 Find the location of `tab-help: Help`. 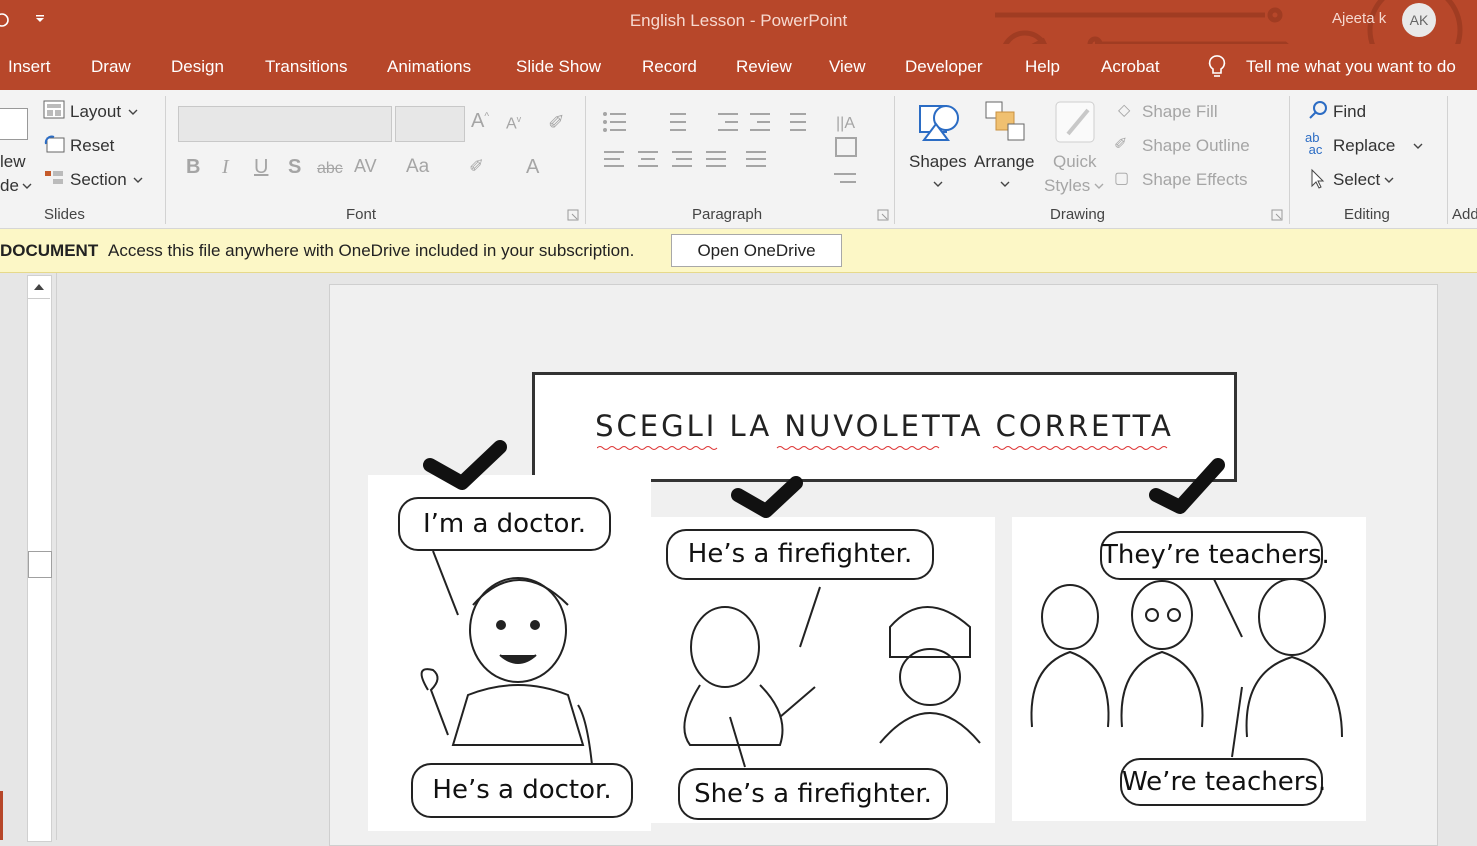

tab-help: Help is located at coordinates (1042, 67).